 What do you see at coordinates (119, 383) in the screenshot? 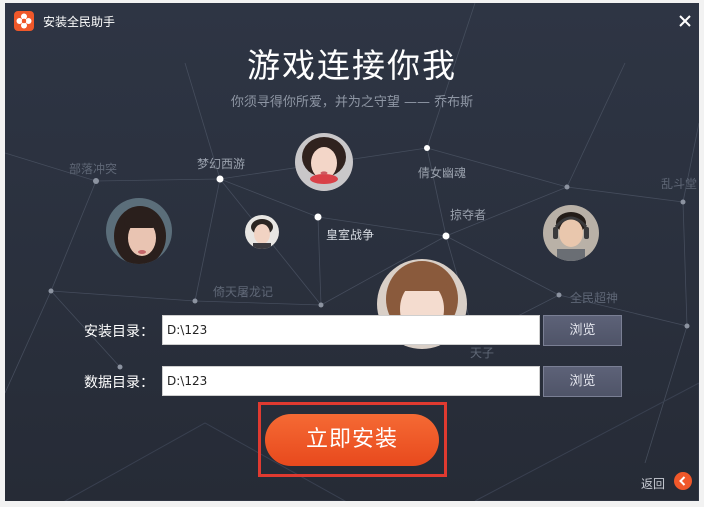
I see `data-dir-label: 数据目录：` at bounding box center [119, 383].